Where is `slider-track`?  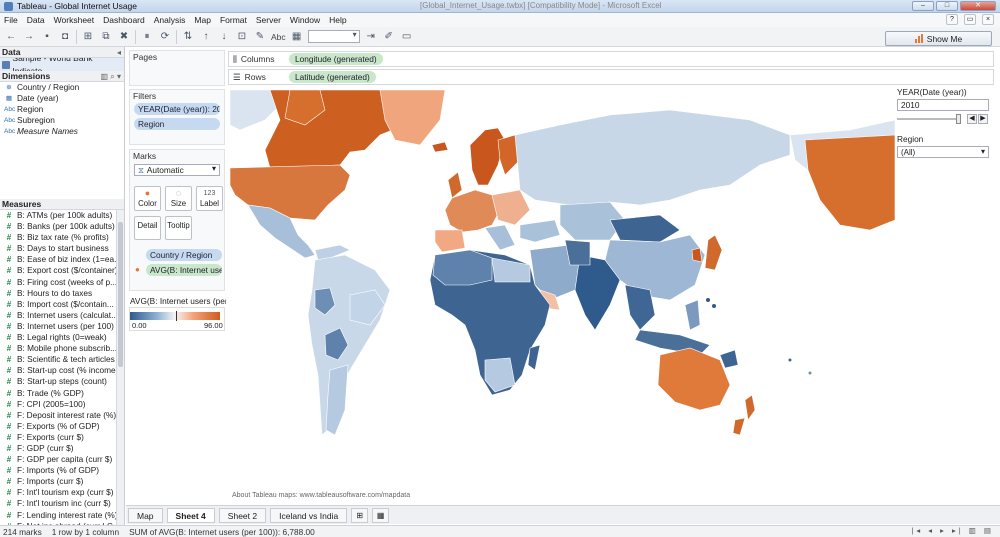
slider-track is located at coordinates (928, 119).